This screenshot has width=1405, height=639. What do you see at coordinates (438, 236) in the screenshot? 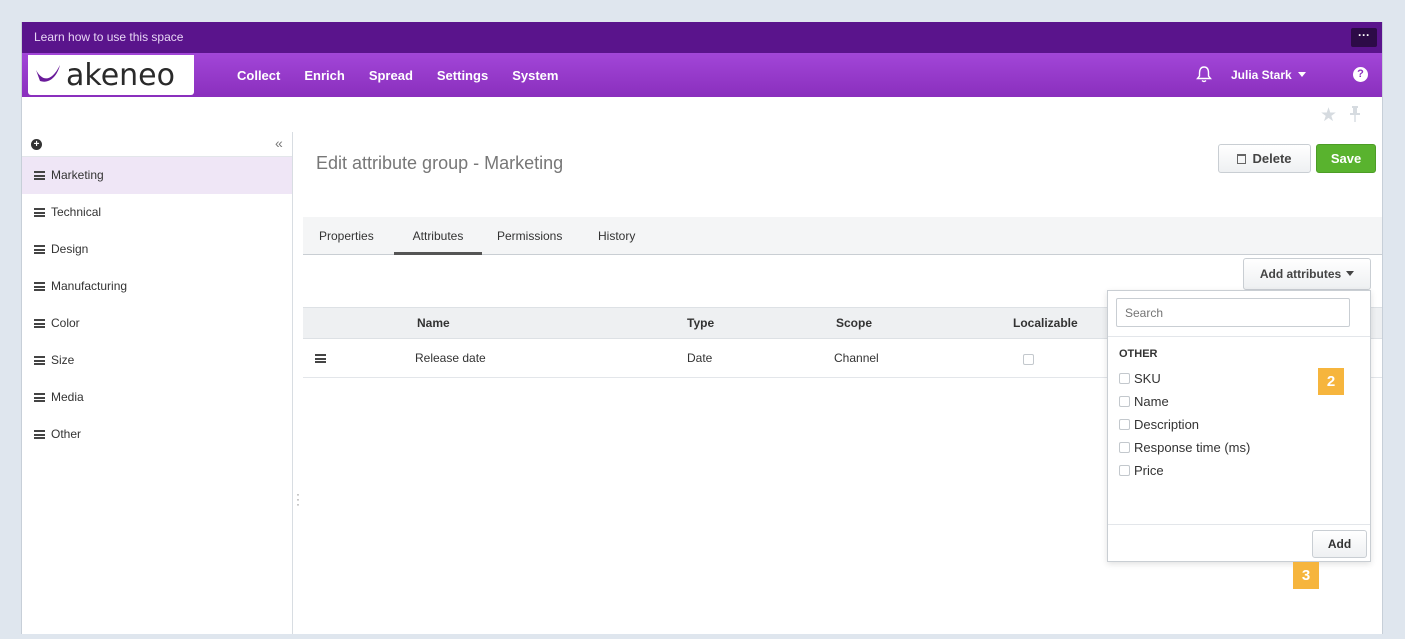
I see `tab-attributes: Attributes` at bounding box center [438, 236].